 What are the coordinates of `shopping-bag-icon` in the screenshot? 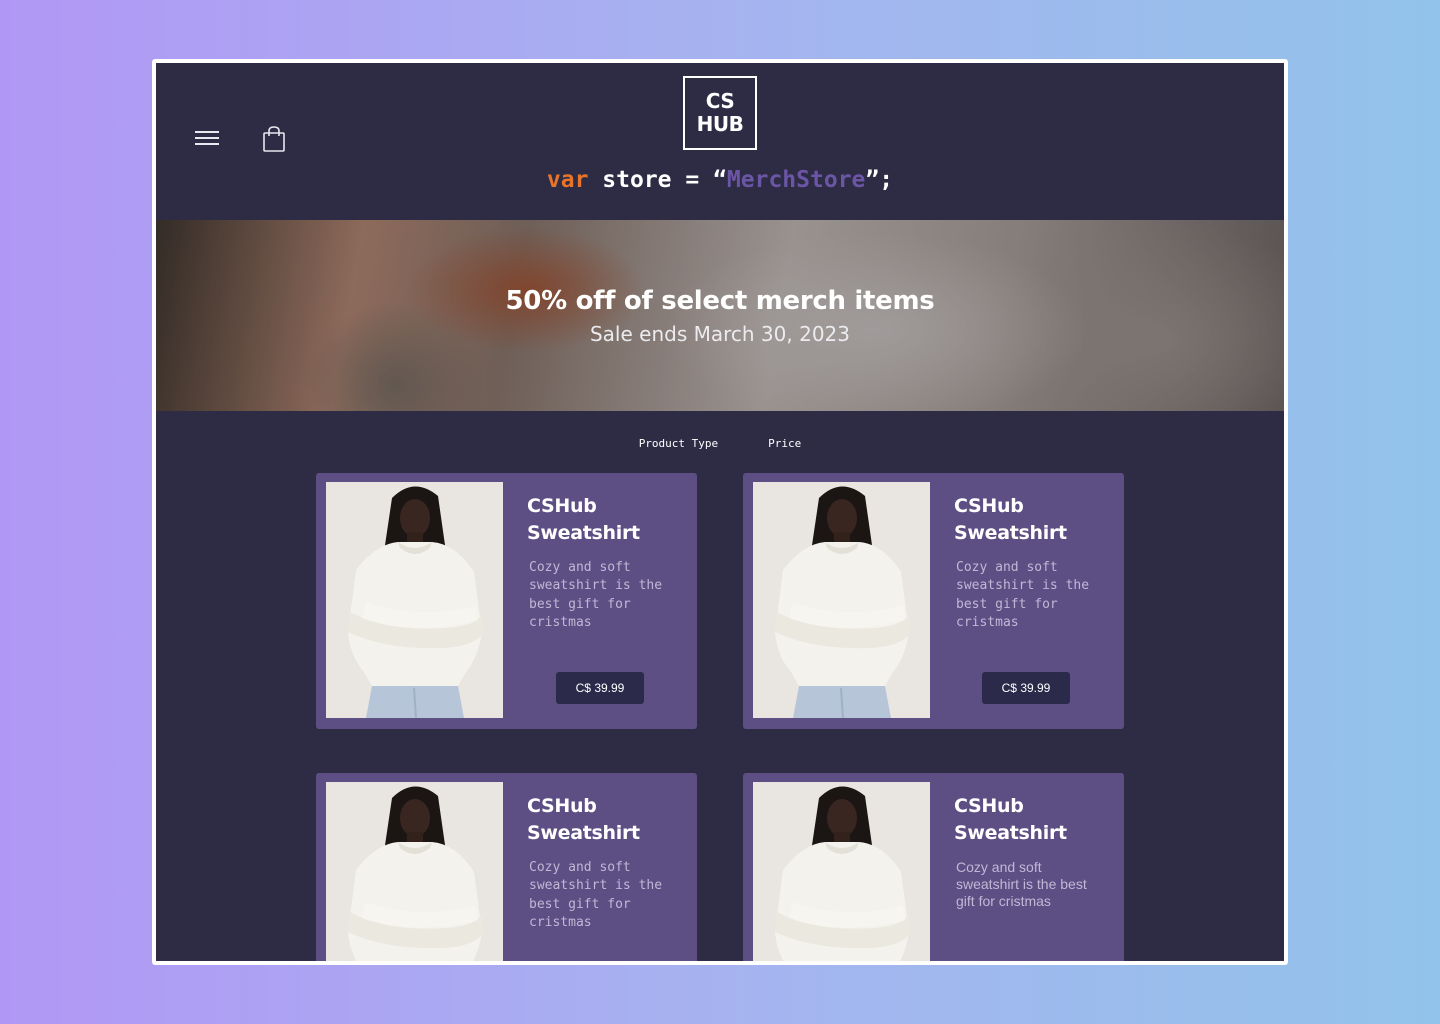 It's located at (274, 139).